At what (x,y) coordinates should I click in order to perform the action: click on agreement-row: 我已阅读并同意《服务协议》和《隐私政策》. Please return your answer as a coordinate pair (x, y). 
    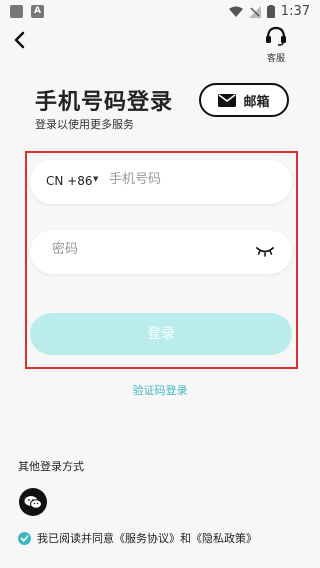
    Looking at the image, I should click on (137, 538).